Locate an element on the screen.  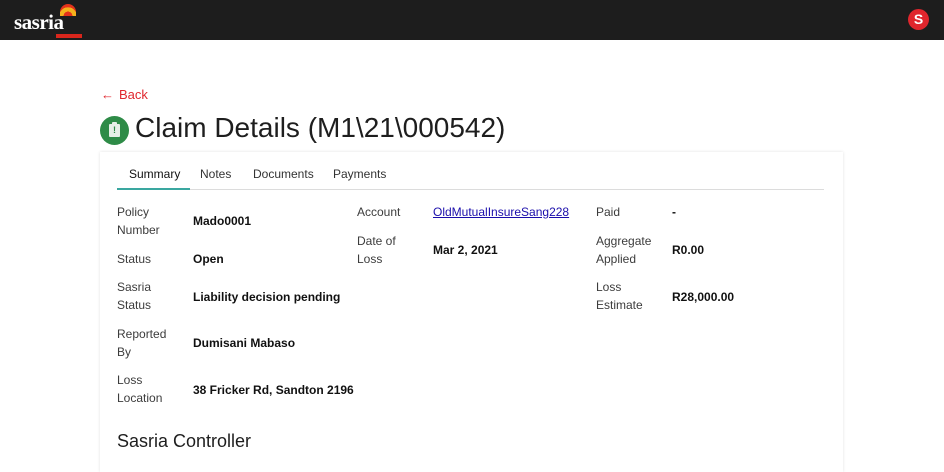
logo-text: sasria is located at coordinates (39, 22).